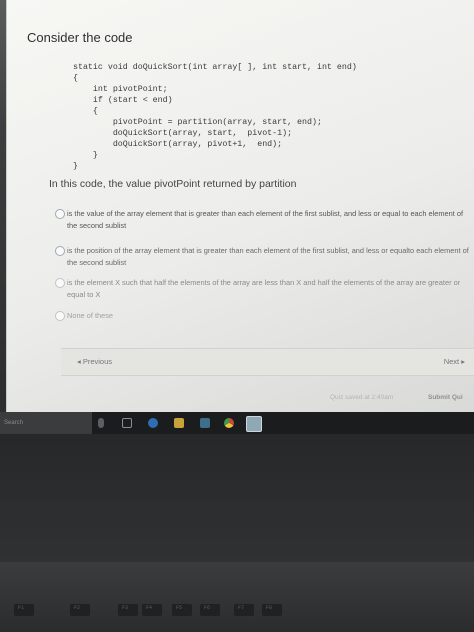  What do you see at coordinates (237, 597) in the screenshot?
I see `laptop-deck` at bounding box center [237, 597].